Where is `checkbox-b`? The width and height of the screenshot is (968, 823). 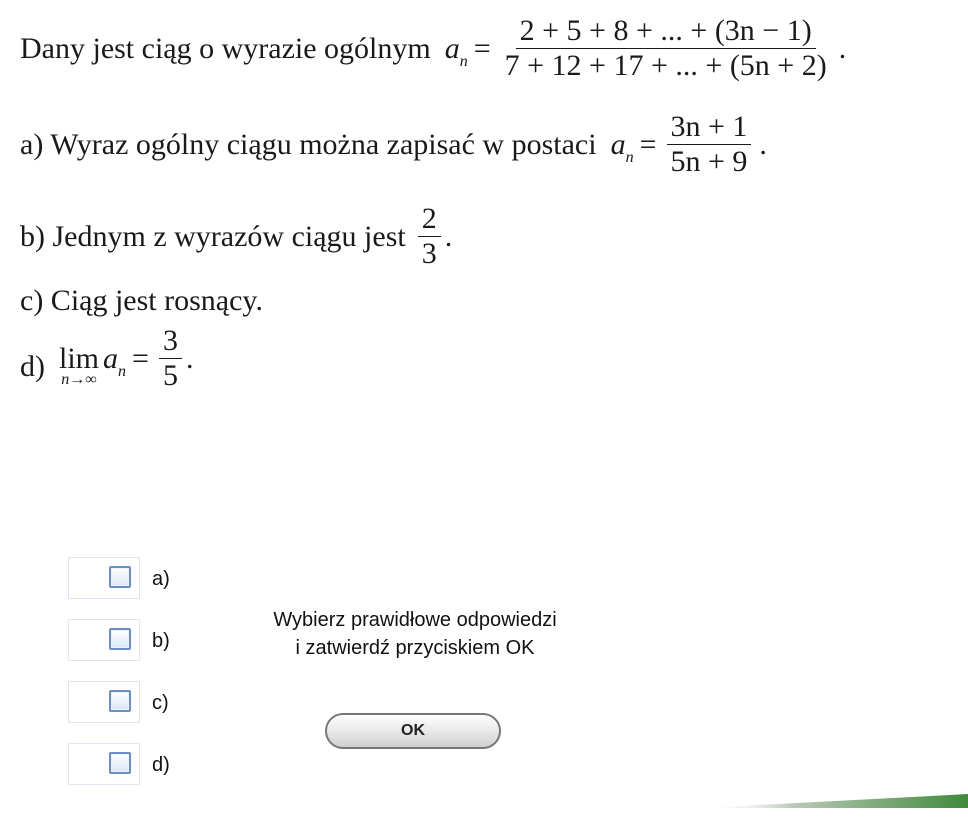 checkbox-b is located at coordinates (120, 639).